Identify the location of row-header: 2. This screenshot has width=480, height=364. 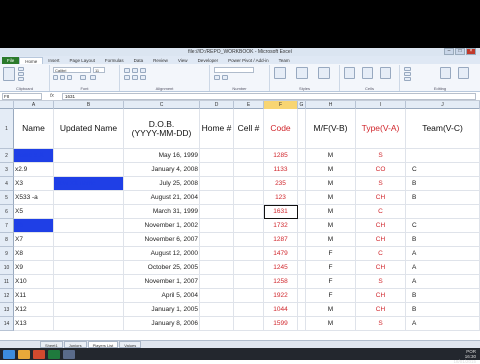
(7, 156).